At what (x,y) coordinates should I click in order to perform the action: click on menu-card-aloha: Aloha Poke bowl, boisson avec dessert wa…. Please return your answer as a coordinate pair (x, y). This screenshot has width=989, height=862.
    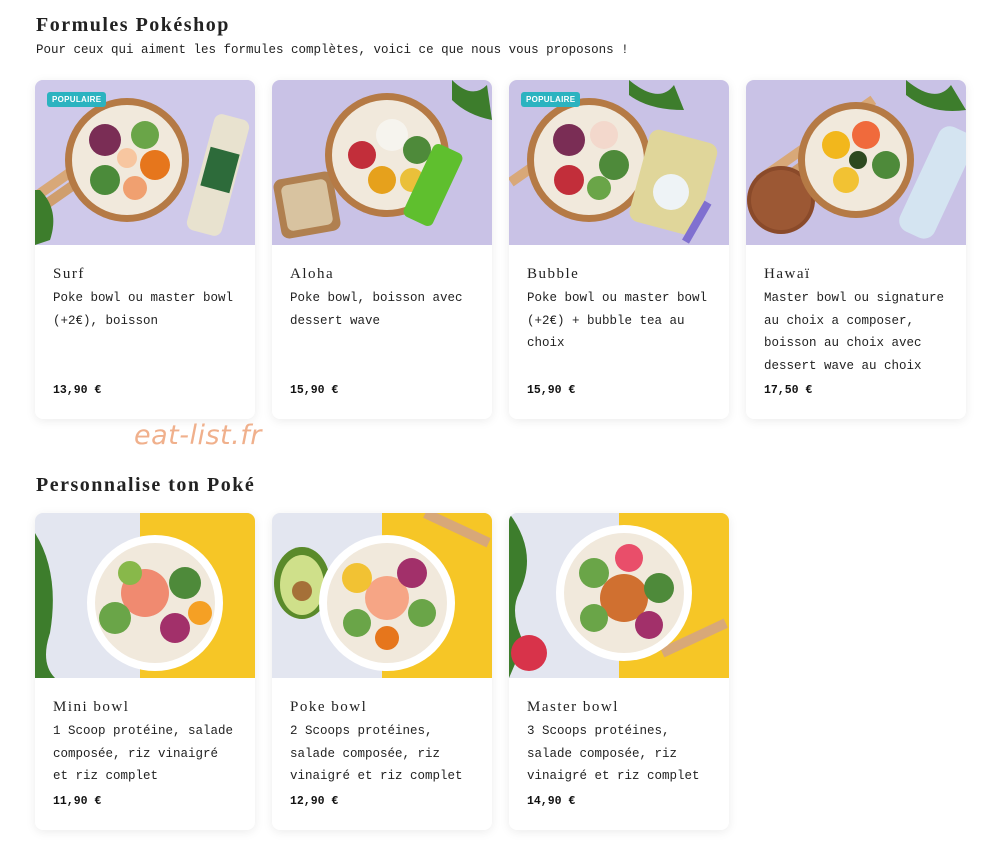
    Looking at the image, I should click on (382, 249).